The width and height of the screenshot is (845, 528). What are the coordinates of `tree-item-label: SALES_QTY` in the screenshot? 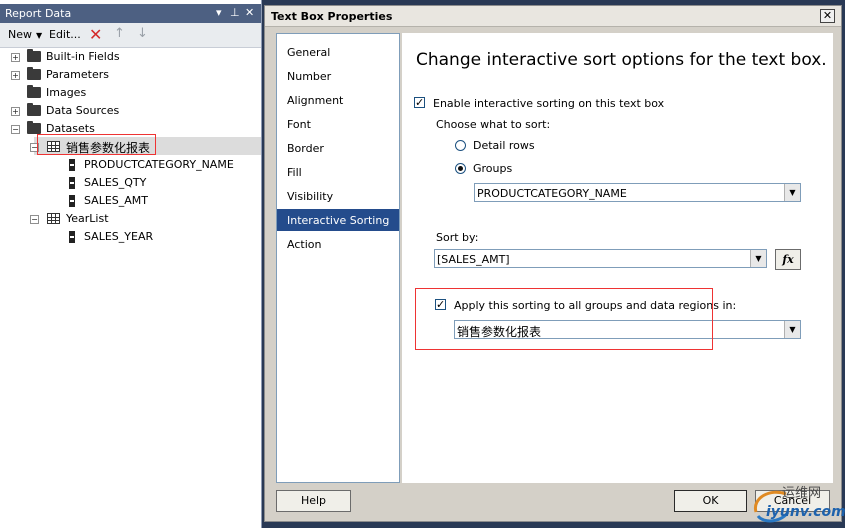 It's located at (115, 182).